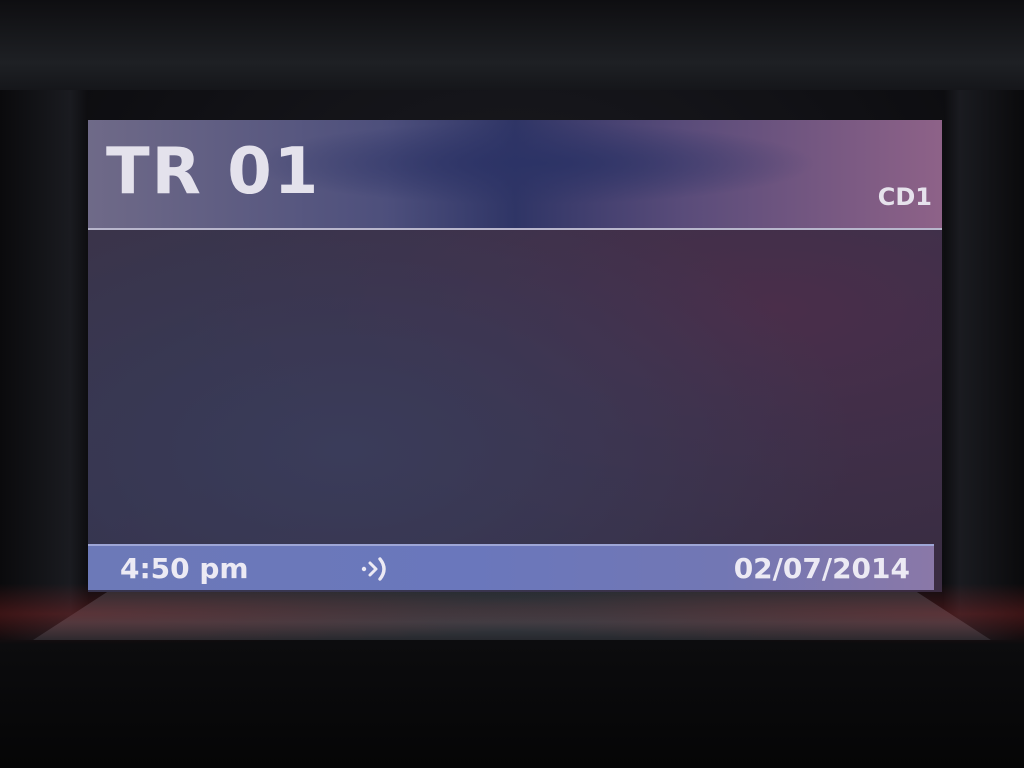  What do you see at coordinates (904, 197) in the screenshot?
I see `audio-source-label: CD1` at bounding box center [904, 197].